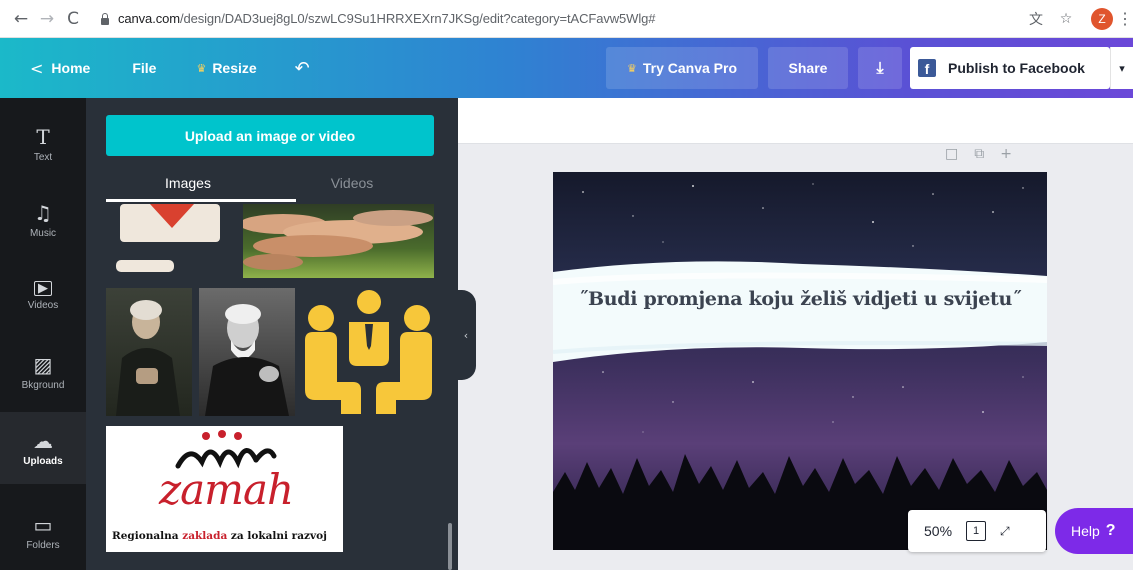 The width and height of the screenshot is (1133, 570). I want to click on duplicate-page-icon: ⧉, so click(979, 156).